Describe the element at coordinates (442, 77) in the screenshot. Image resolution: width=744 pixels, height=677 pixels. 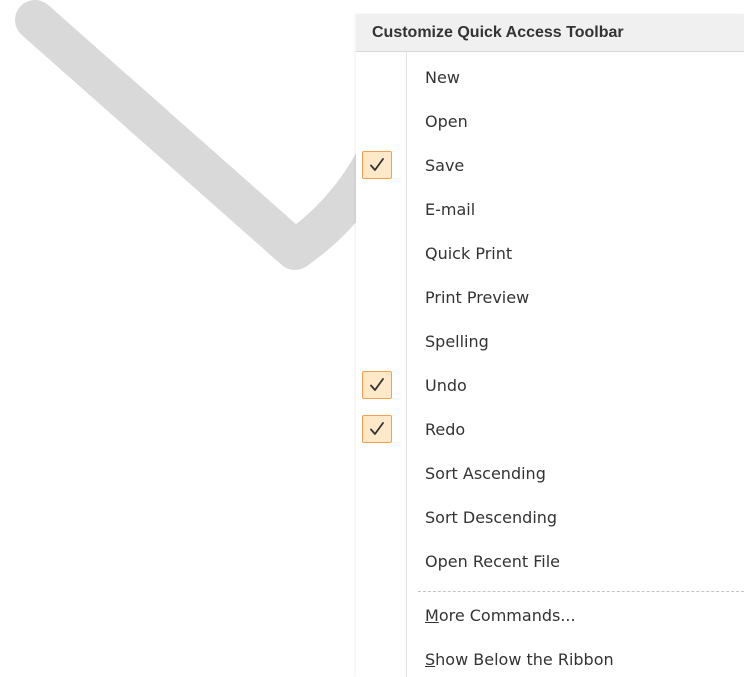
I see `menu-item-label: New` at that location.